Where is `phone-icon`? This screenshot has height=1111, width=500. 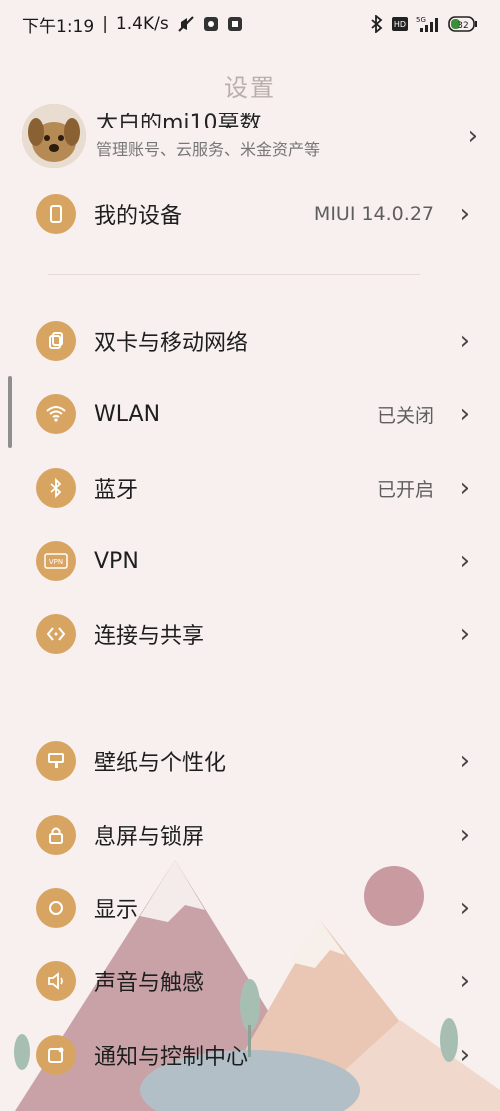
phone-icon is located at coordinates (56, 214).